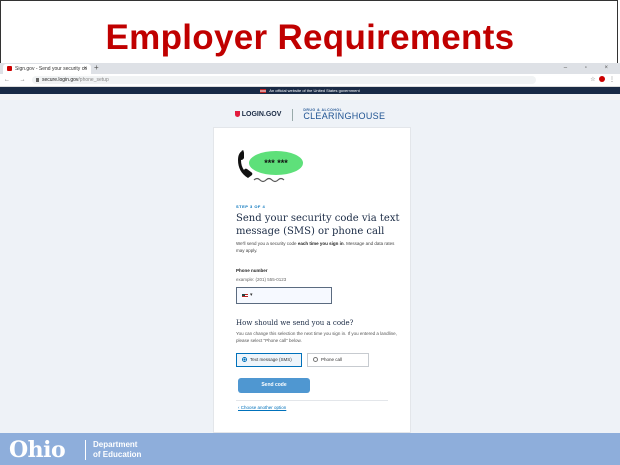  Describe the element at coordinates (60, 80) in the screenshot. I see `url-host: secure.login.gov` at that location.